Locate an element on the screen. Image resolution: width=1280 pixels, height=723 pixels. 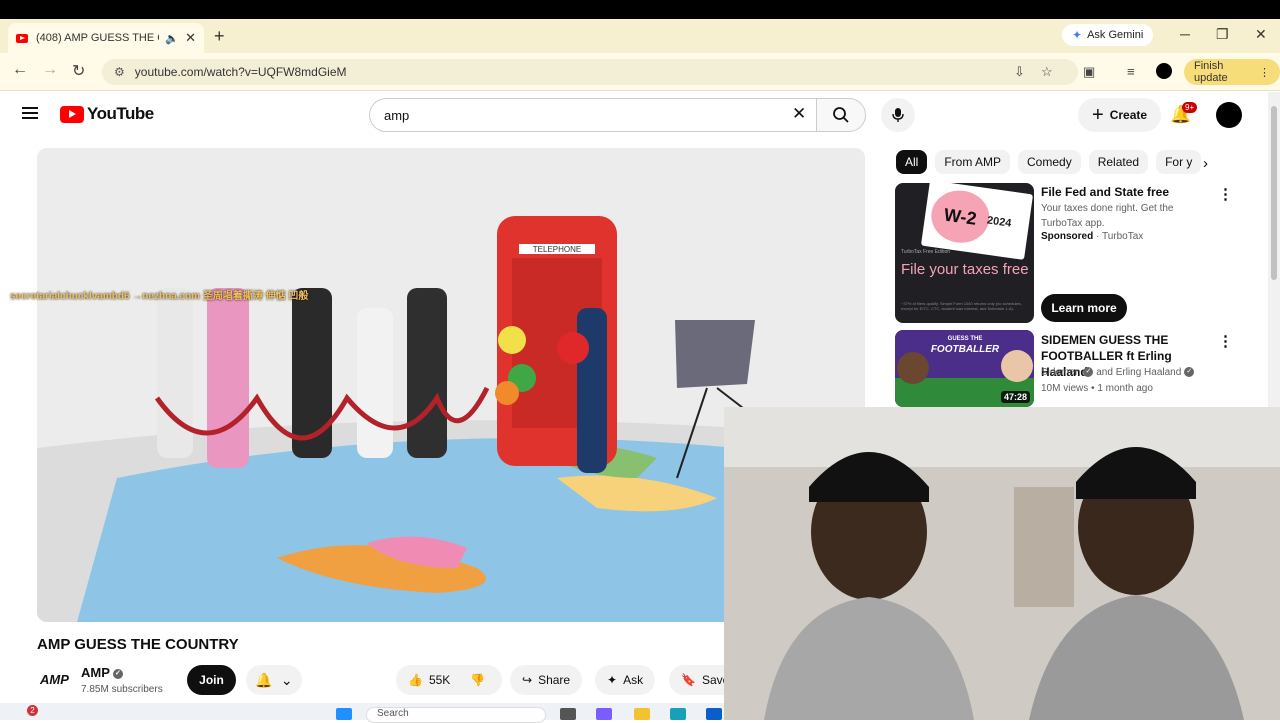
share-label: Share is located at coordinates (554, 680).